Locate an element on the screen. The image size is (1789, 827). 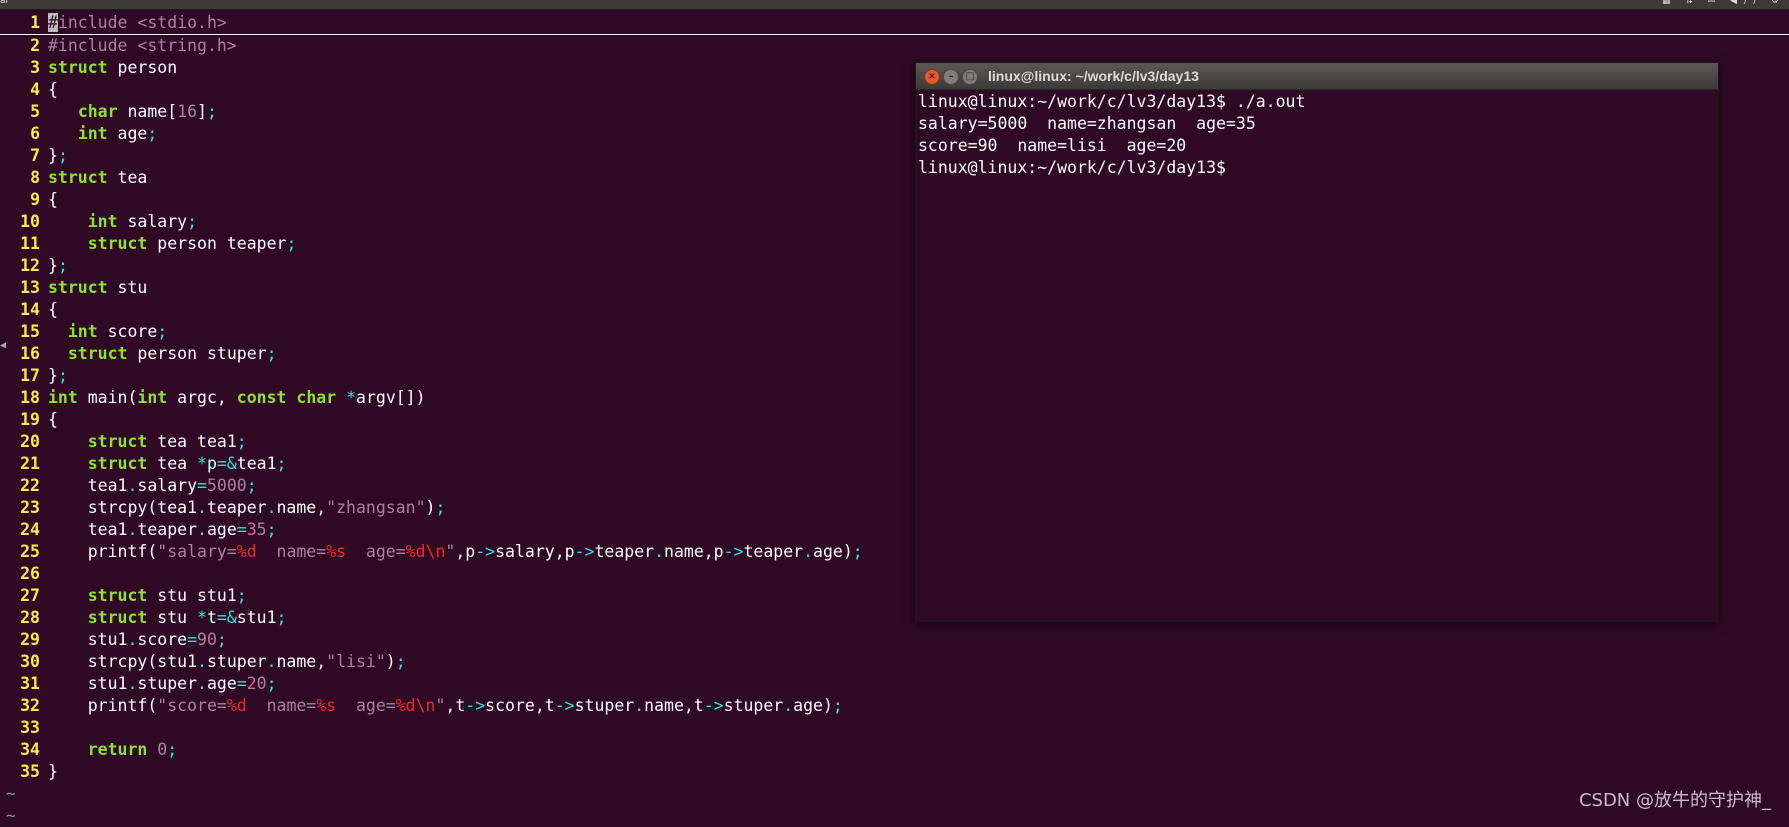
code-text: #include <stdio.h> is located at coordinates (137, 23).